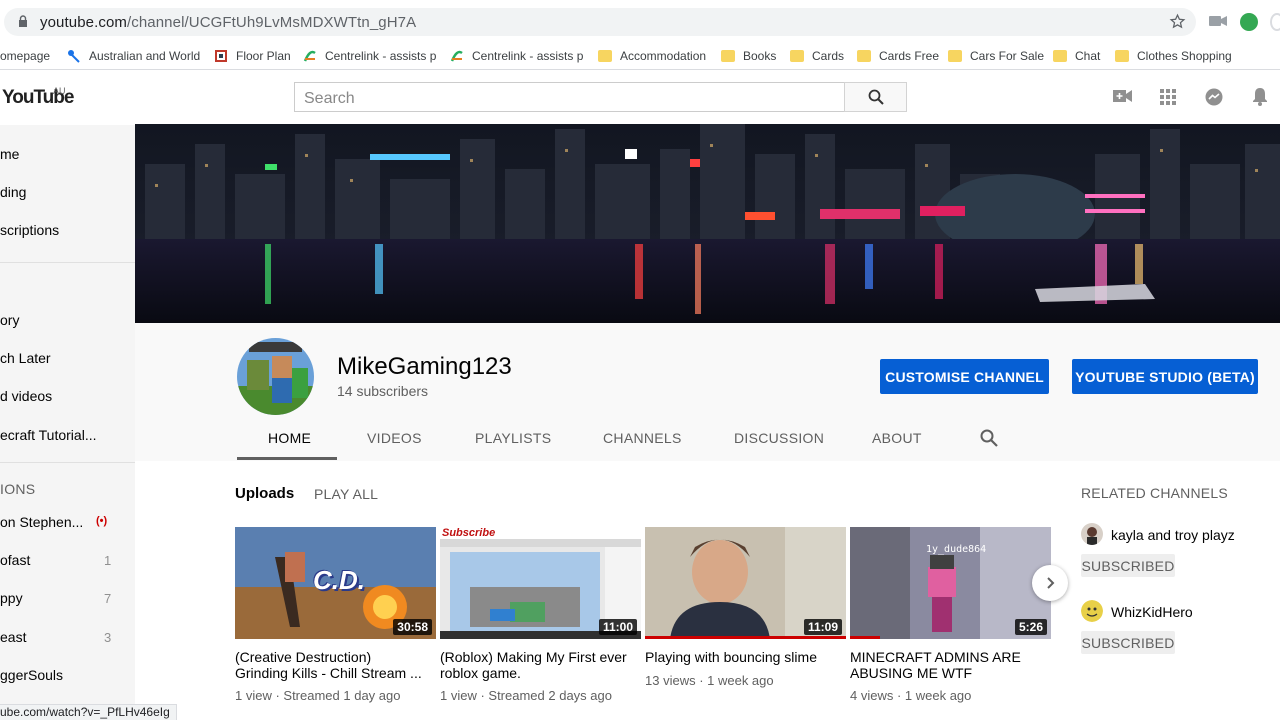  I want to click on search-icon, so click(876, 97).